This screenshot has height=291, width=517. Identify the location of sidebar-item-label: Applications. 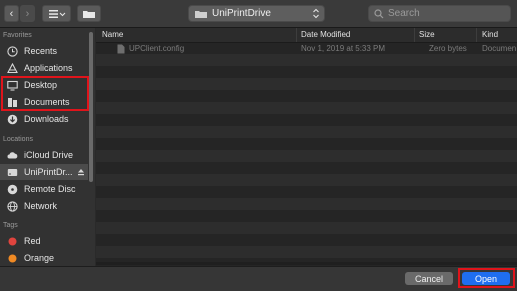
(48, 68).